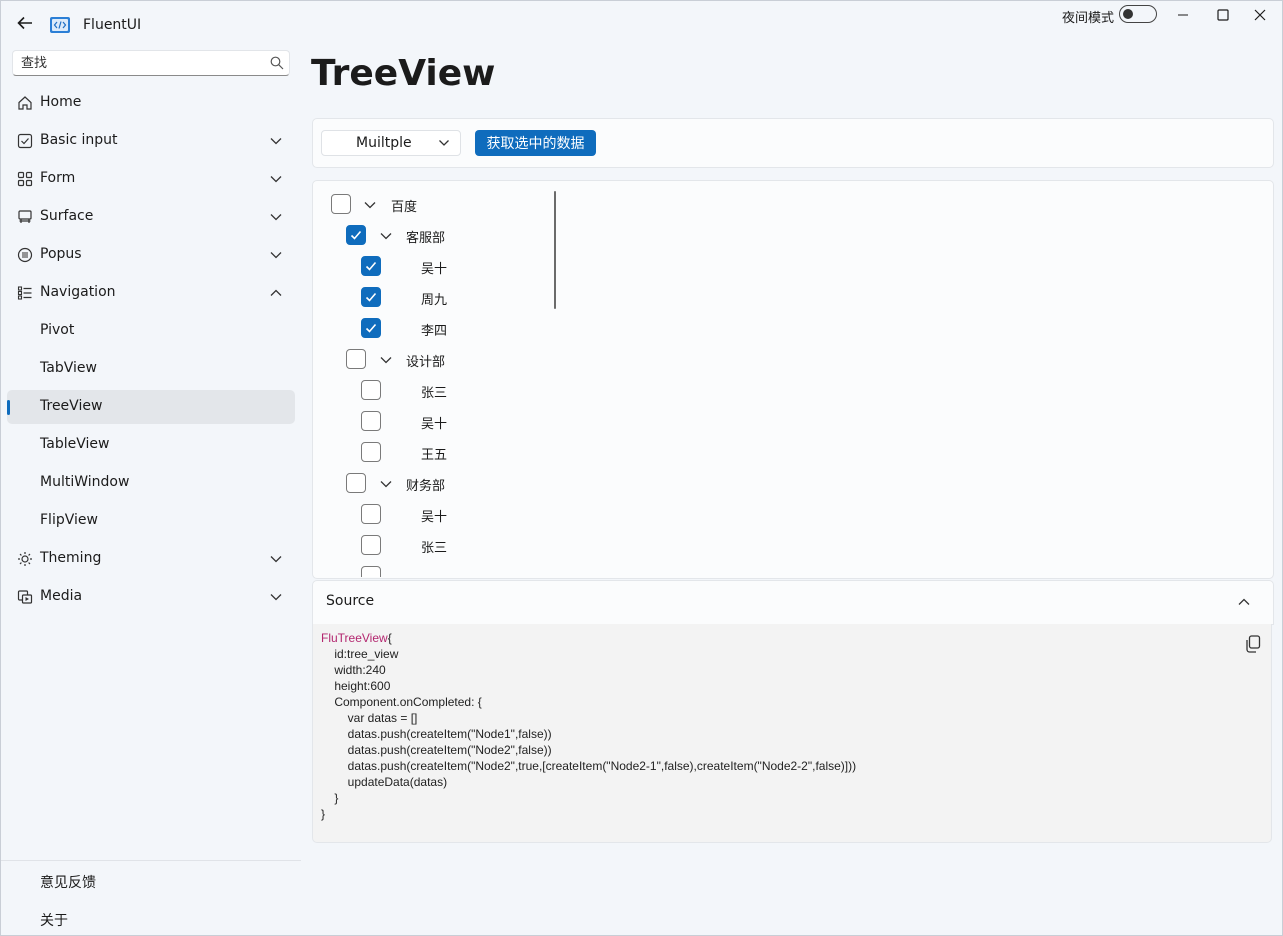  Describe the element at coordinates (793, 602) in the screenshot. I see `source-header` at that location.